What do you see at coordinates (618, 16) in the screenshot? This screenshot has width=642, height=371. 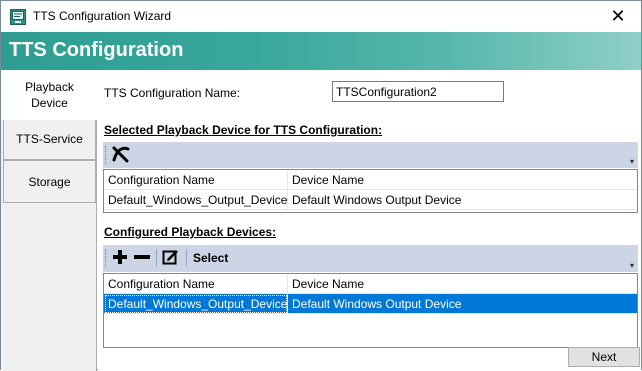 I see `close-button: ✕` at bounding box center [618, 16].